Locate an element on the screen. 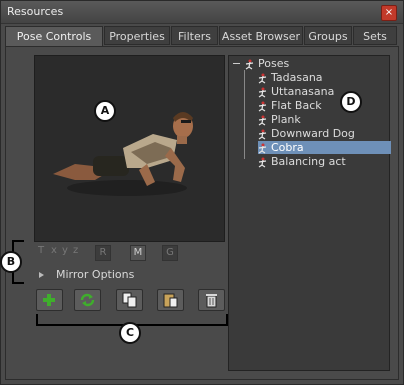  translate-toggle: T is located at coordinates (41, 250).